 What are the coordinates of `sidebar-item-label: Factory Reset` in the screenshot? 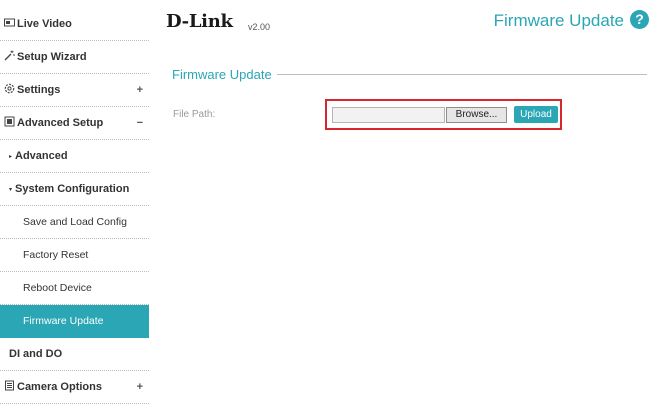 It's located at (56, 255).